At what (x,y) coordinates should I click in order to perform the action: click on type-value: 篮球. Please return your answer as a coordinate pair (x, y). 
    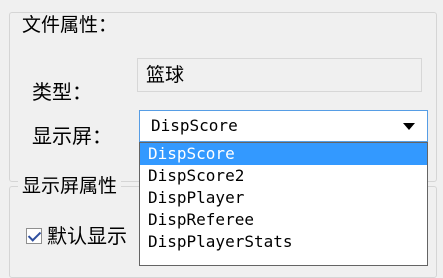
    Looking at the image, I should click on (165, 75).